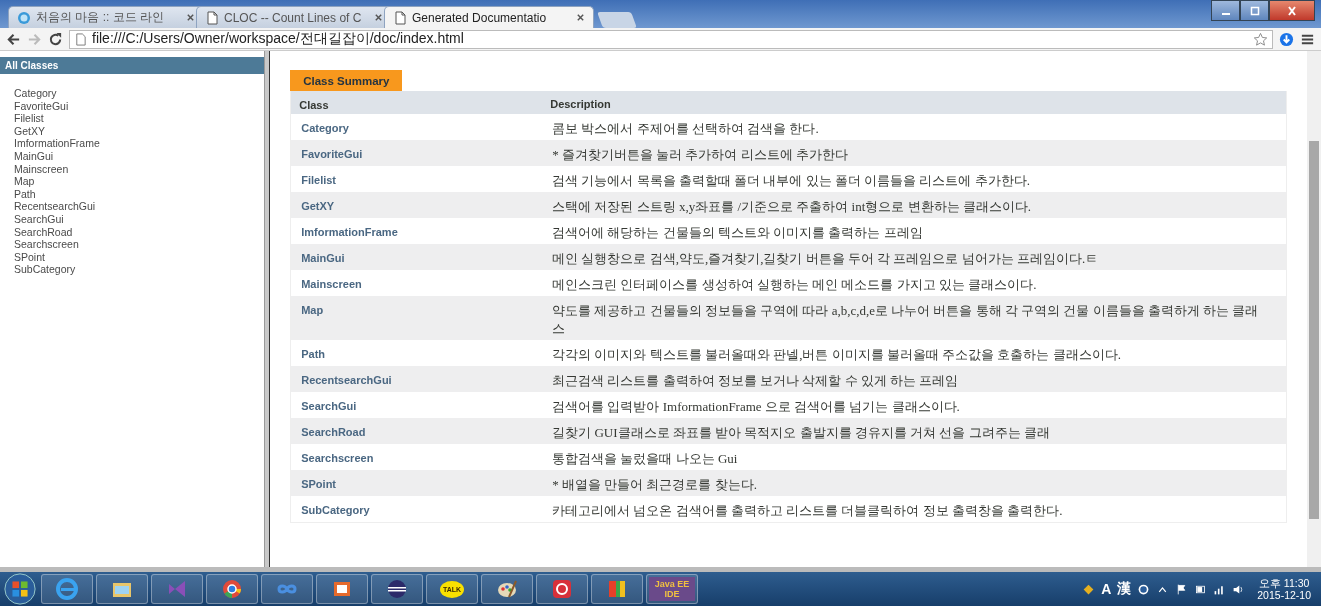 The height and width of the screenshot is (606, 1321). Describe the element at coordinates (825, 258) in the screenshot. I see `description-text: 메인 실행창으로 검색,약도,즐겨찾기,길찾기 버튼을 두어 각 프레임으로 넘어가는 프레임이다.ㅌ` at that location.